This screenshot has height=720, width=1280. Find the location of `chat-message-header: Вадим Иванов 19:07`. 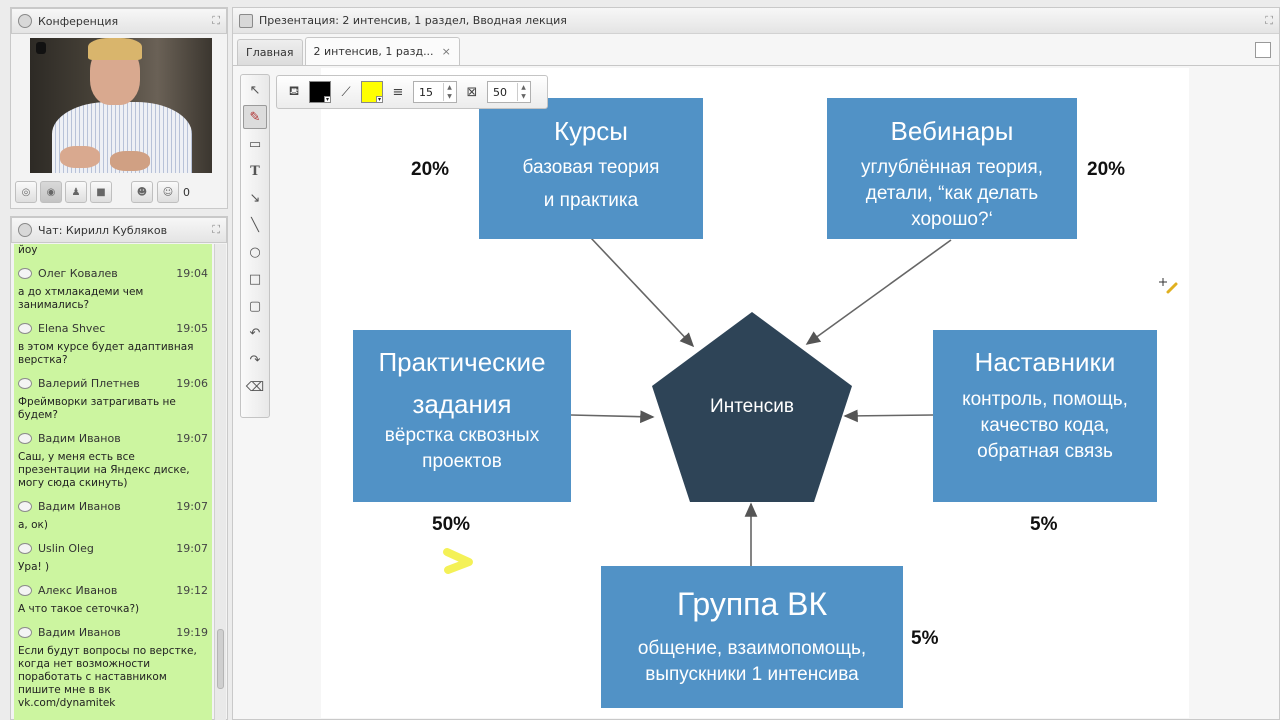

chat-message-header: Вадим Иванов 19:07 is located at coordinates (113, 506).